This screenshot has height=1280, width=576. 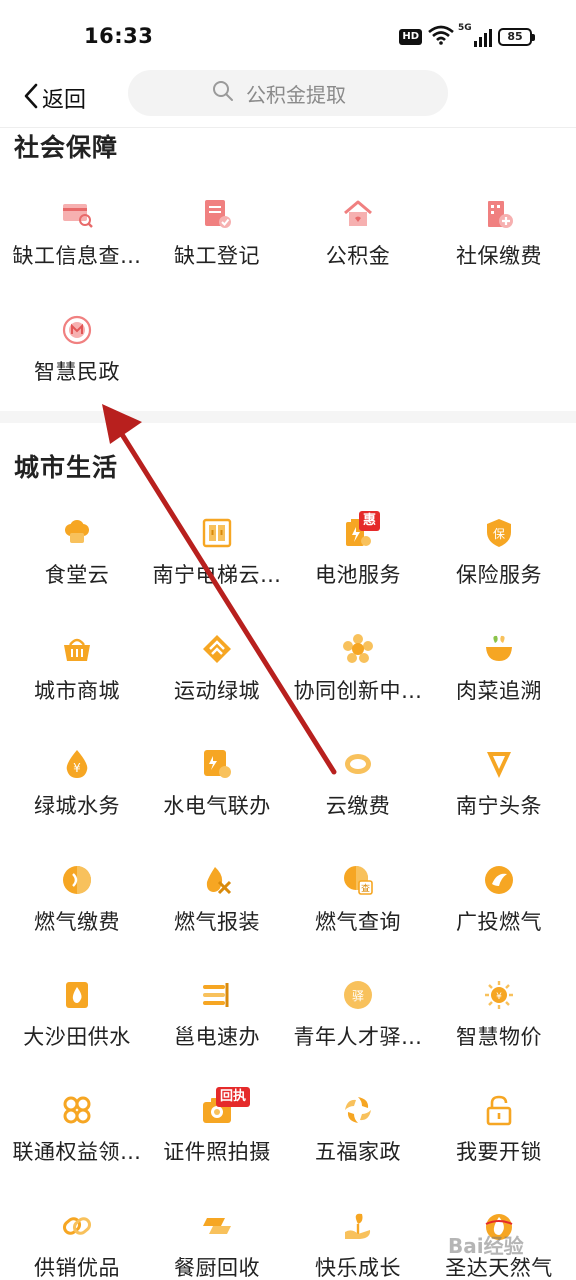 I want to click on service-item: 公积金, so click(x=358, y=253).